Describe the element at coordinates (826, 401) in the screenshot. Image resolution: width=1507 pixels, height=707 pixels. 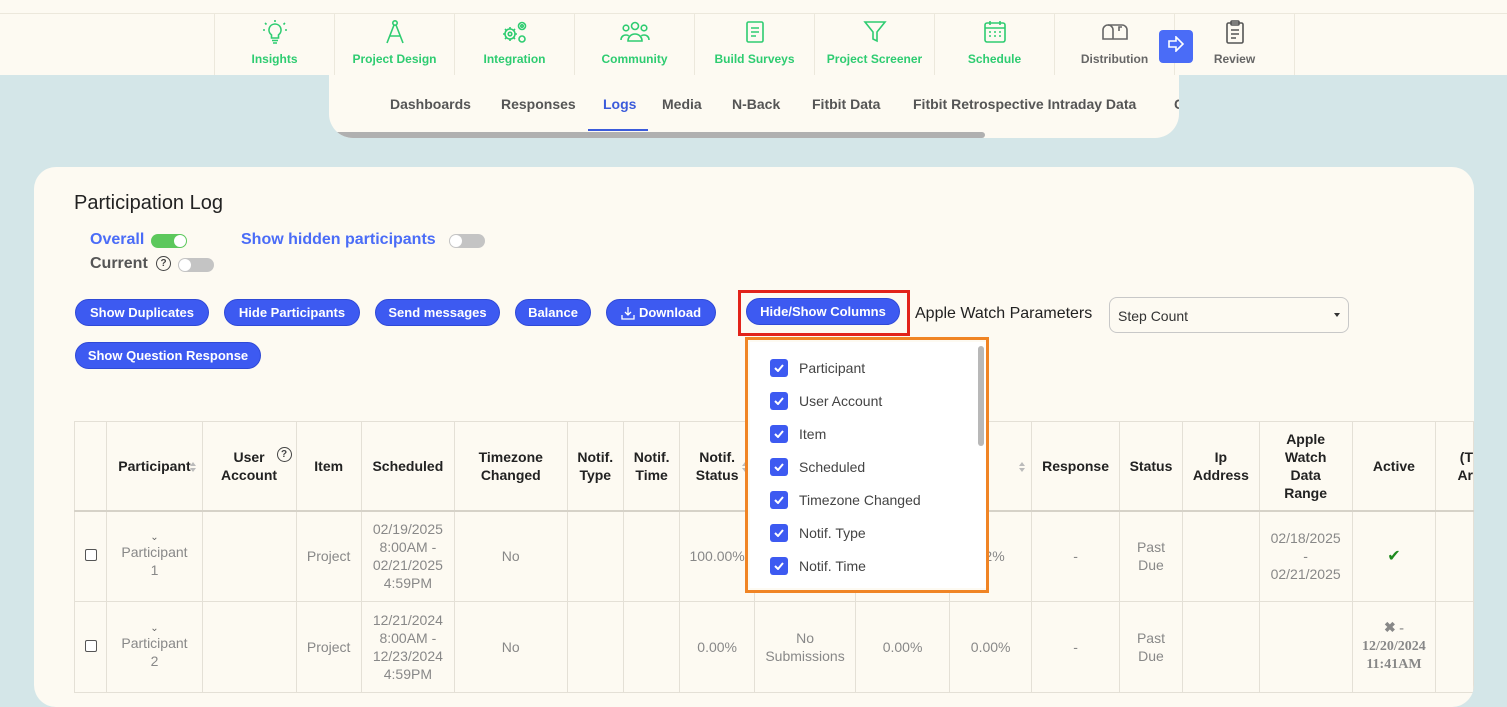
I see `column-option-user-account: User Account` at that location.